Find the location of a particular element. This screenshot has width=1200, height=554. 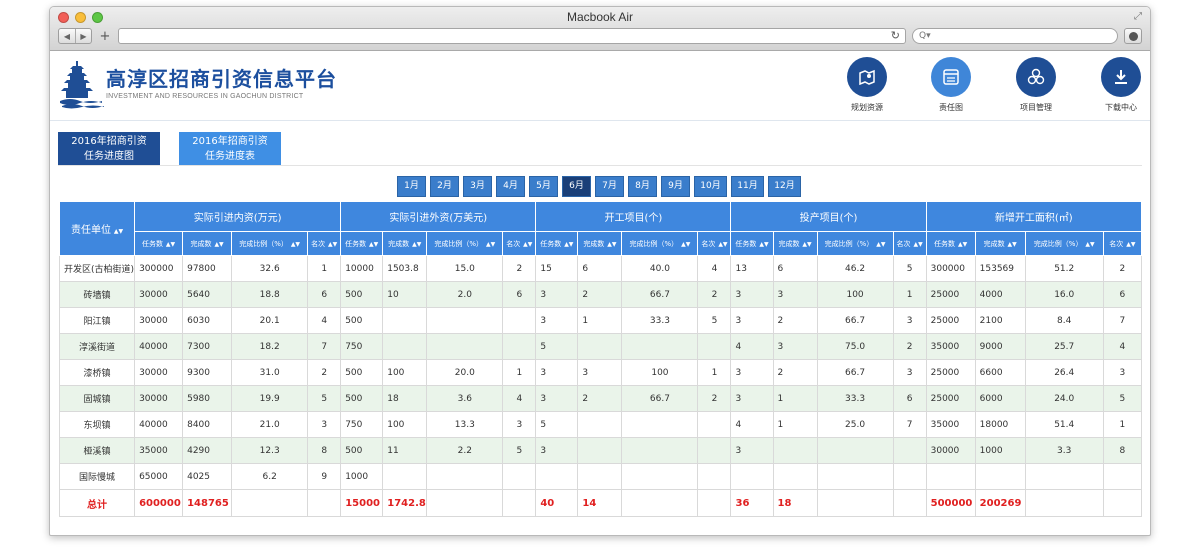

downloads-icon is located at coordinates (1133, 36).